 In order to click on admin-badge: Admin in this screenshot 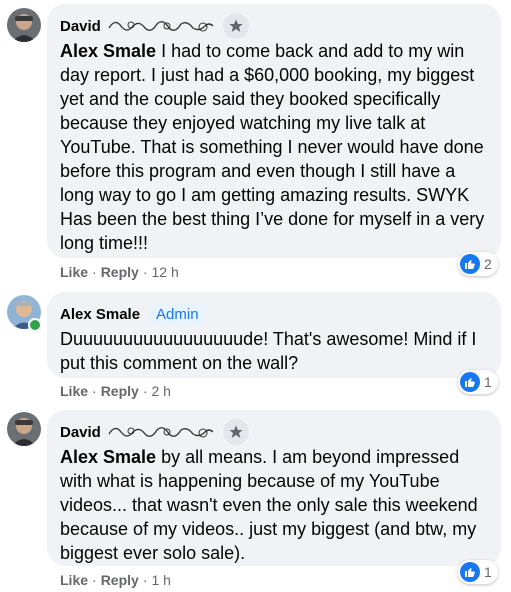, I will do `click(177, 314)`.